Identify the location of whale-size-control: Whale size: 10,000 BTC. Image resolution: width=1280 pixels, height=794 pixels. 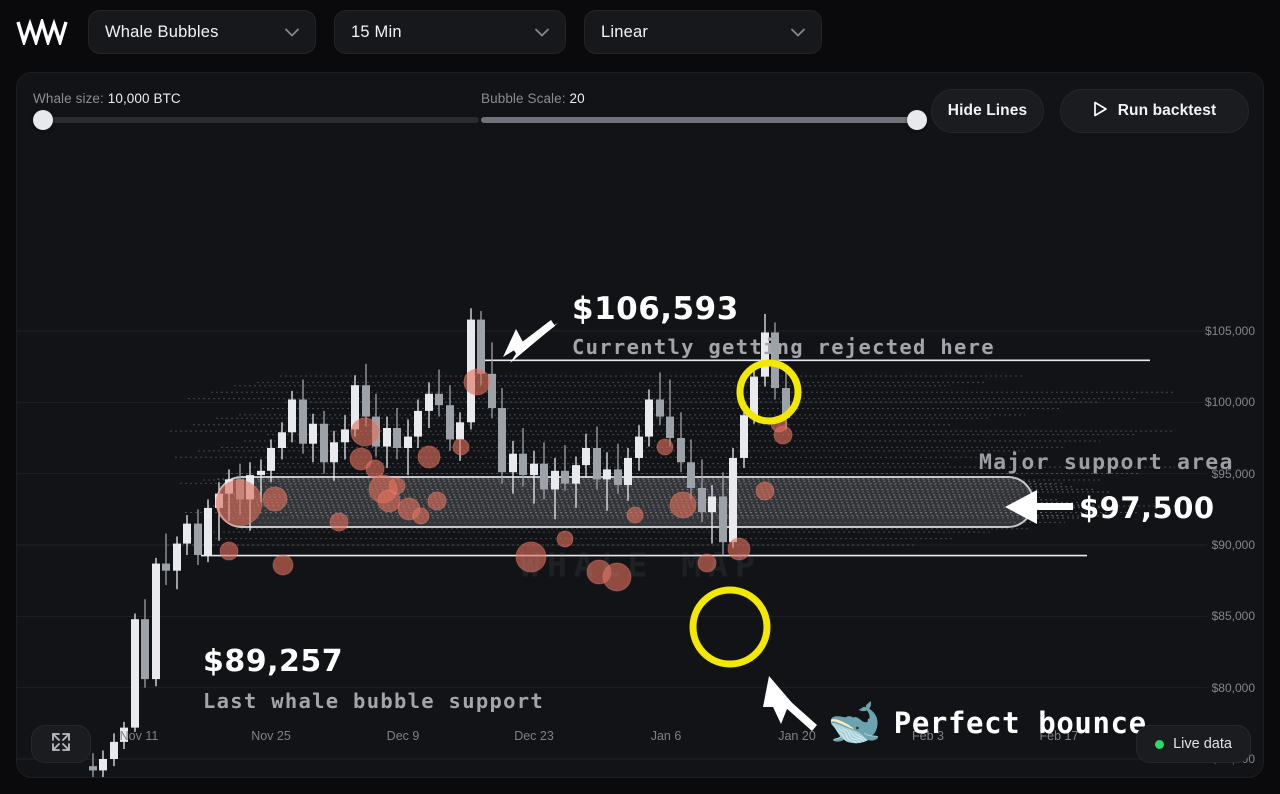
(256, 110).